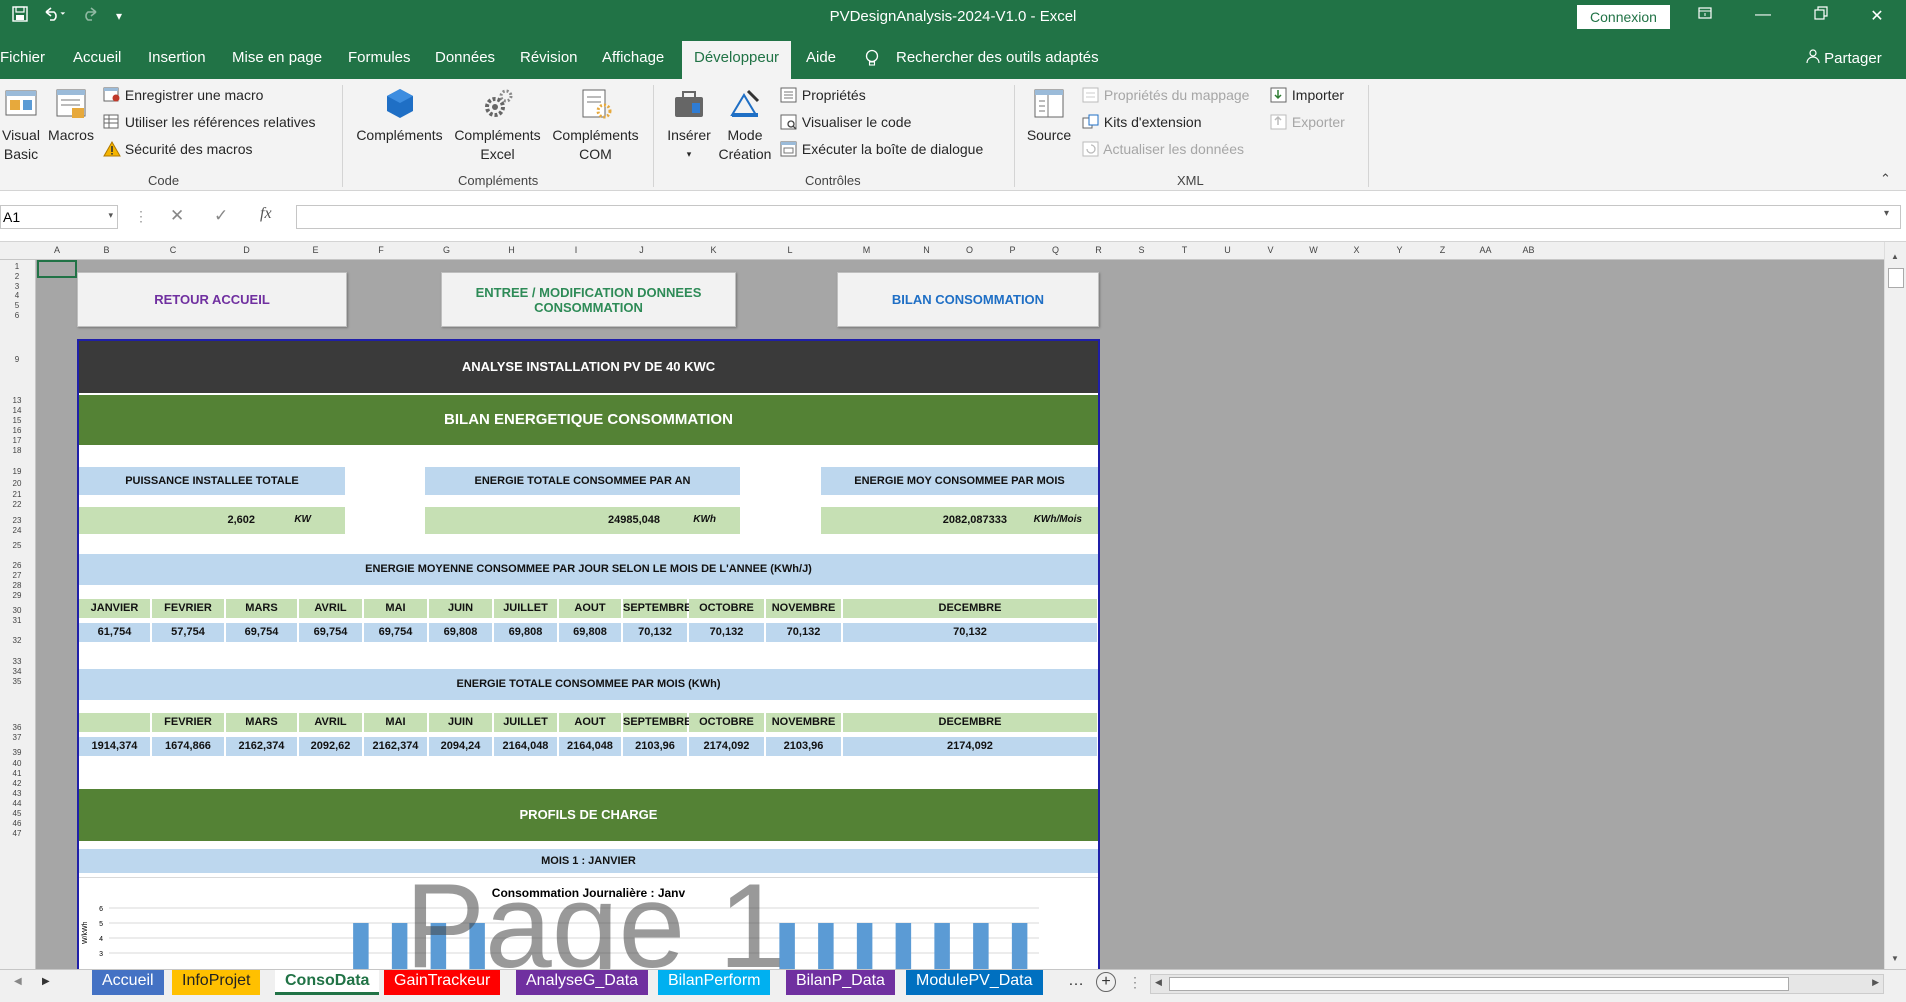 The height and width of the screenshot is (1002, 1906). What do you see at coordinates (926, 250) in the screenshot?
I see `column-header-n: N` at bounding box center [926, 250].